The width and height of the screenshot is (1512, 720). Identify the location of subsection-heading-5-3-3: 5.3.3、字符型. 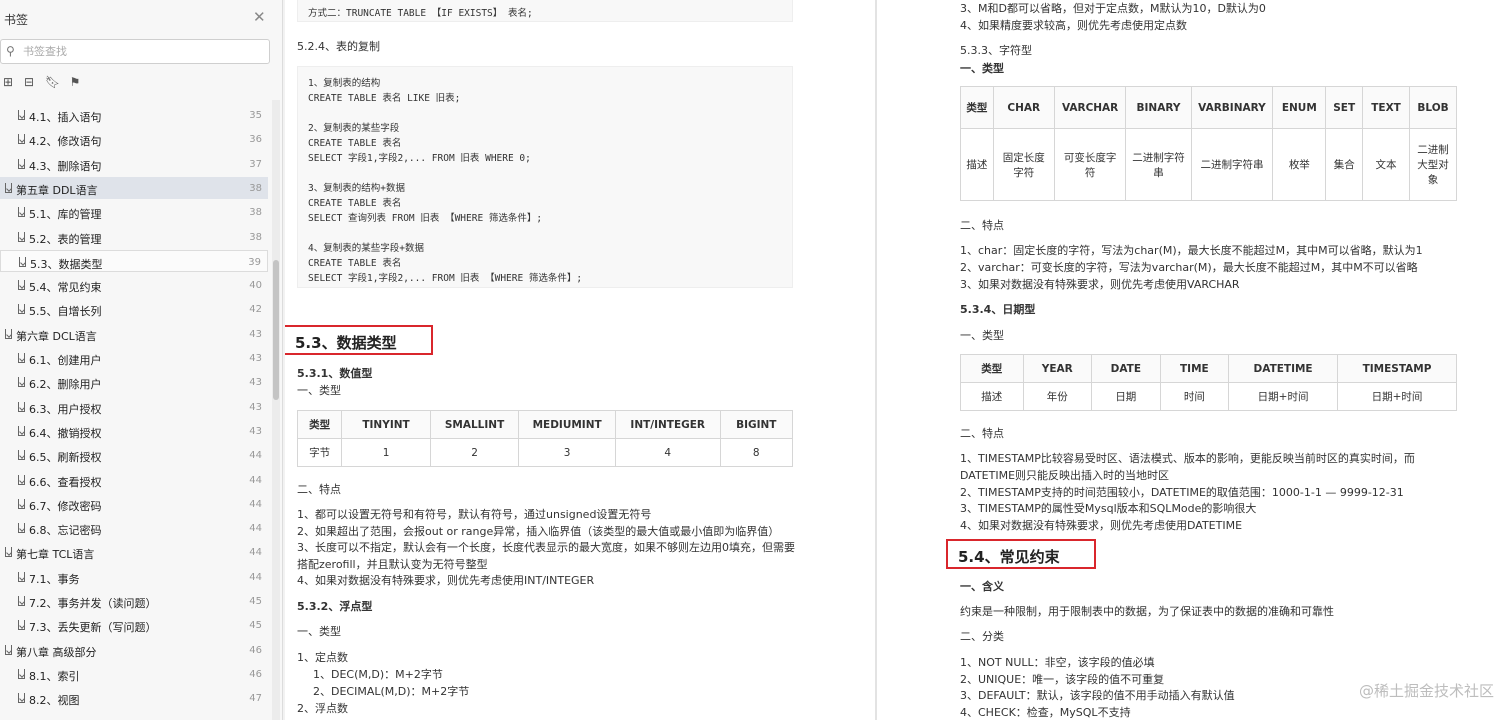
(996, 50).